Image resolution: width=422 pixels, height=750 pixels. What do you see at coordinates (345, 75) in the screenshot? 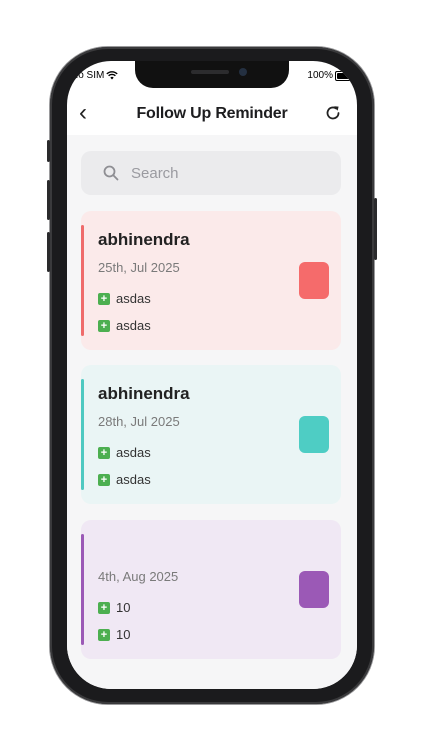
I see `battery-icon` at bounding box center [345, 75].